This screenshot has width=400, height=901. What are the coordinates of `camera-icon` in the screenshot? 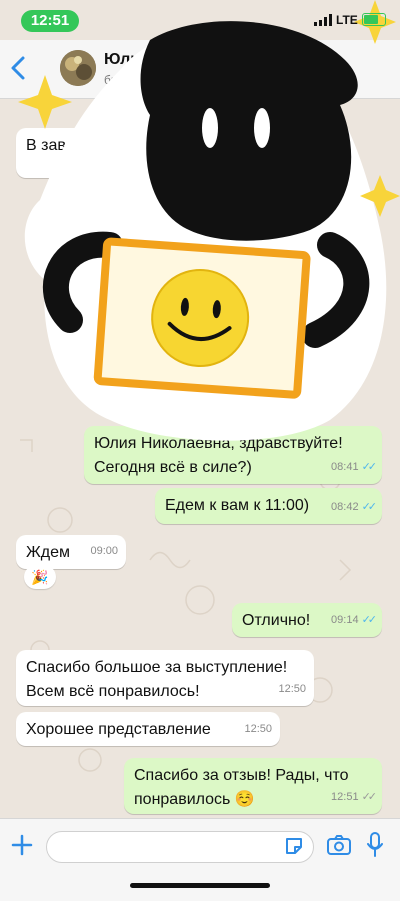 It's located at (339, 845).